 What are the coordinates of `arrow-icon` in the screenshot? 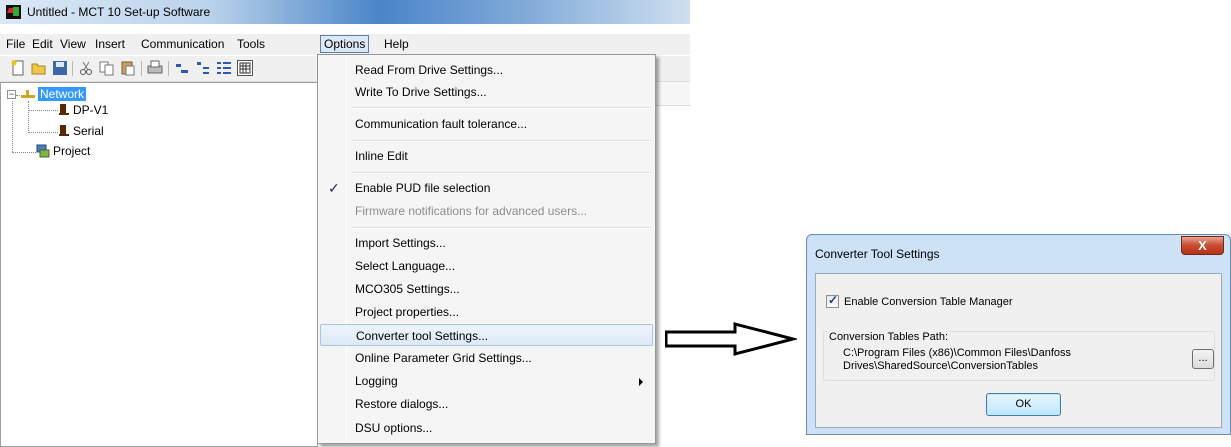 It's located at (731, 339).